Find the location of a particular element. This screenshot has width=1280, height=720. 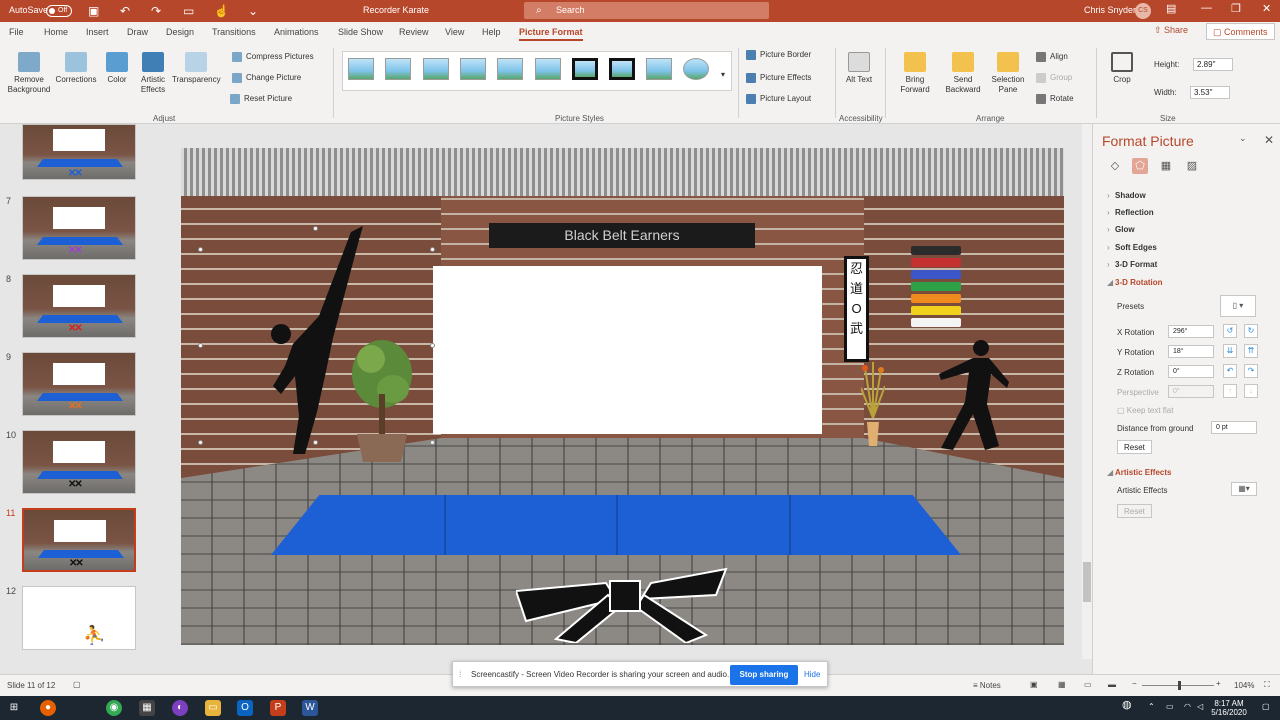

outlook-icon: O is located at coordinates (245, 708).